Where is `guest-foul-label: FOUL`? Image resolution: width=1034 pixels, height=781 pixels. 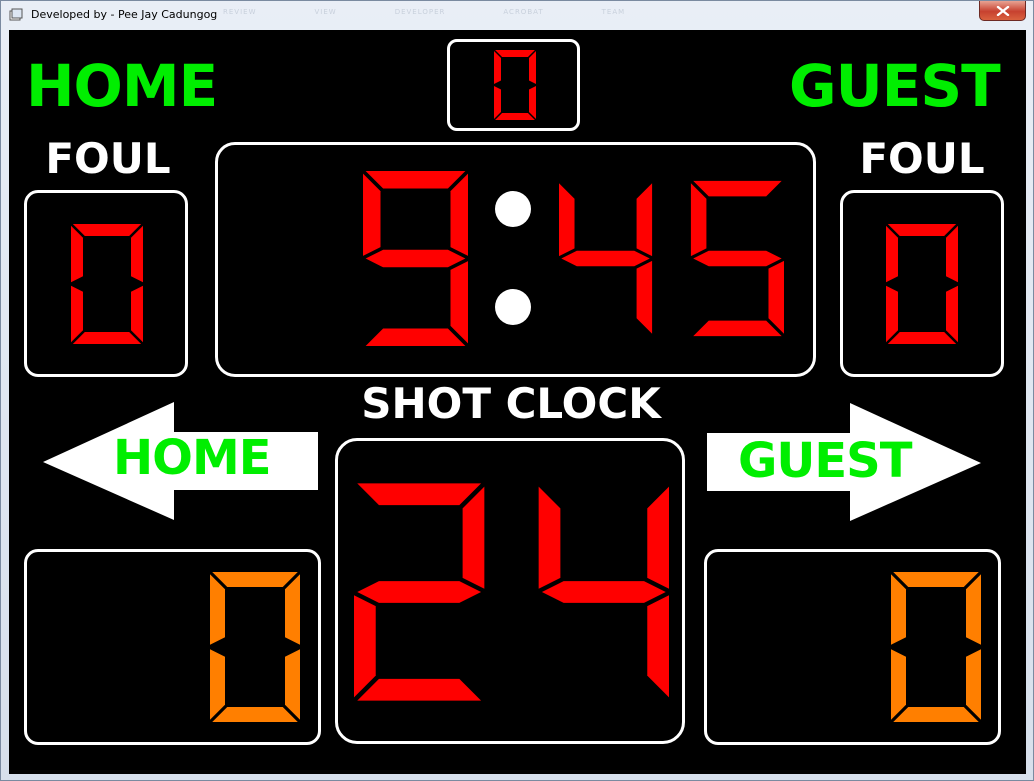
guest-foul-label: FOUL is located at coordinates (922, 158).